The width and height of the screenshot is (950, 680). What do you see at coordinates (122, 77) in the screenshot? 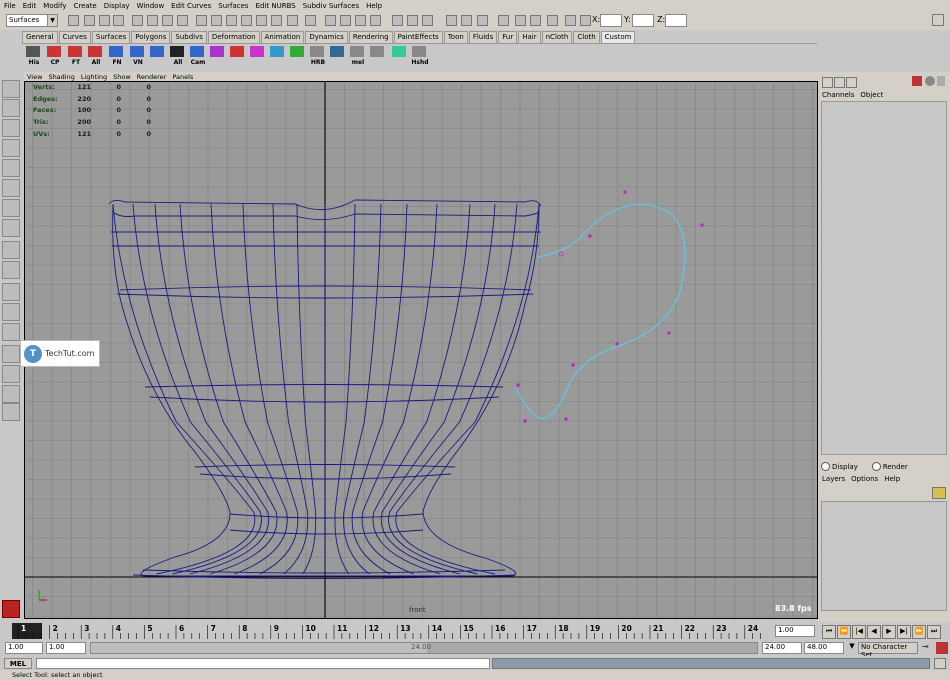
I see `panel-menu-show: Show` at bounding box center [122, 77].